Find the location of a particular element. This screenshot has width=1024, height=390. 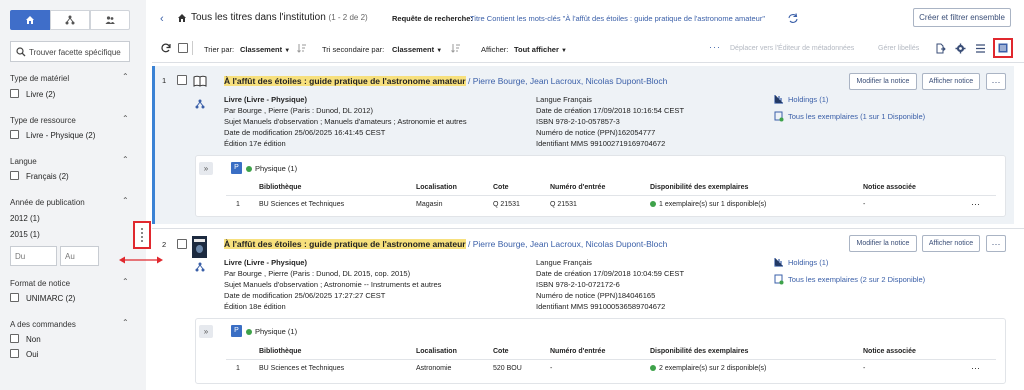

record-number: 1 is located at coordinates (164, 80).